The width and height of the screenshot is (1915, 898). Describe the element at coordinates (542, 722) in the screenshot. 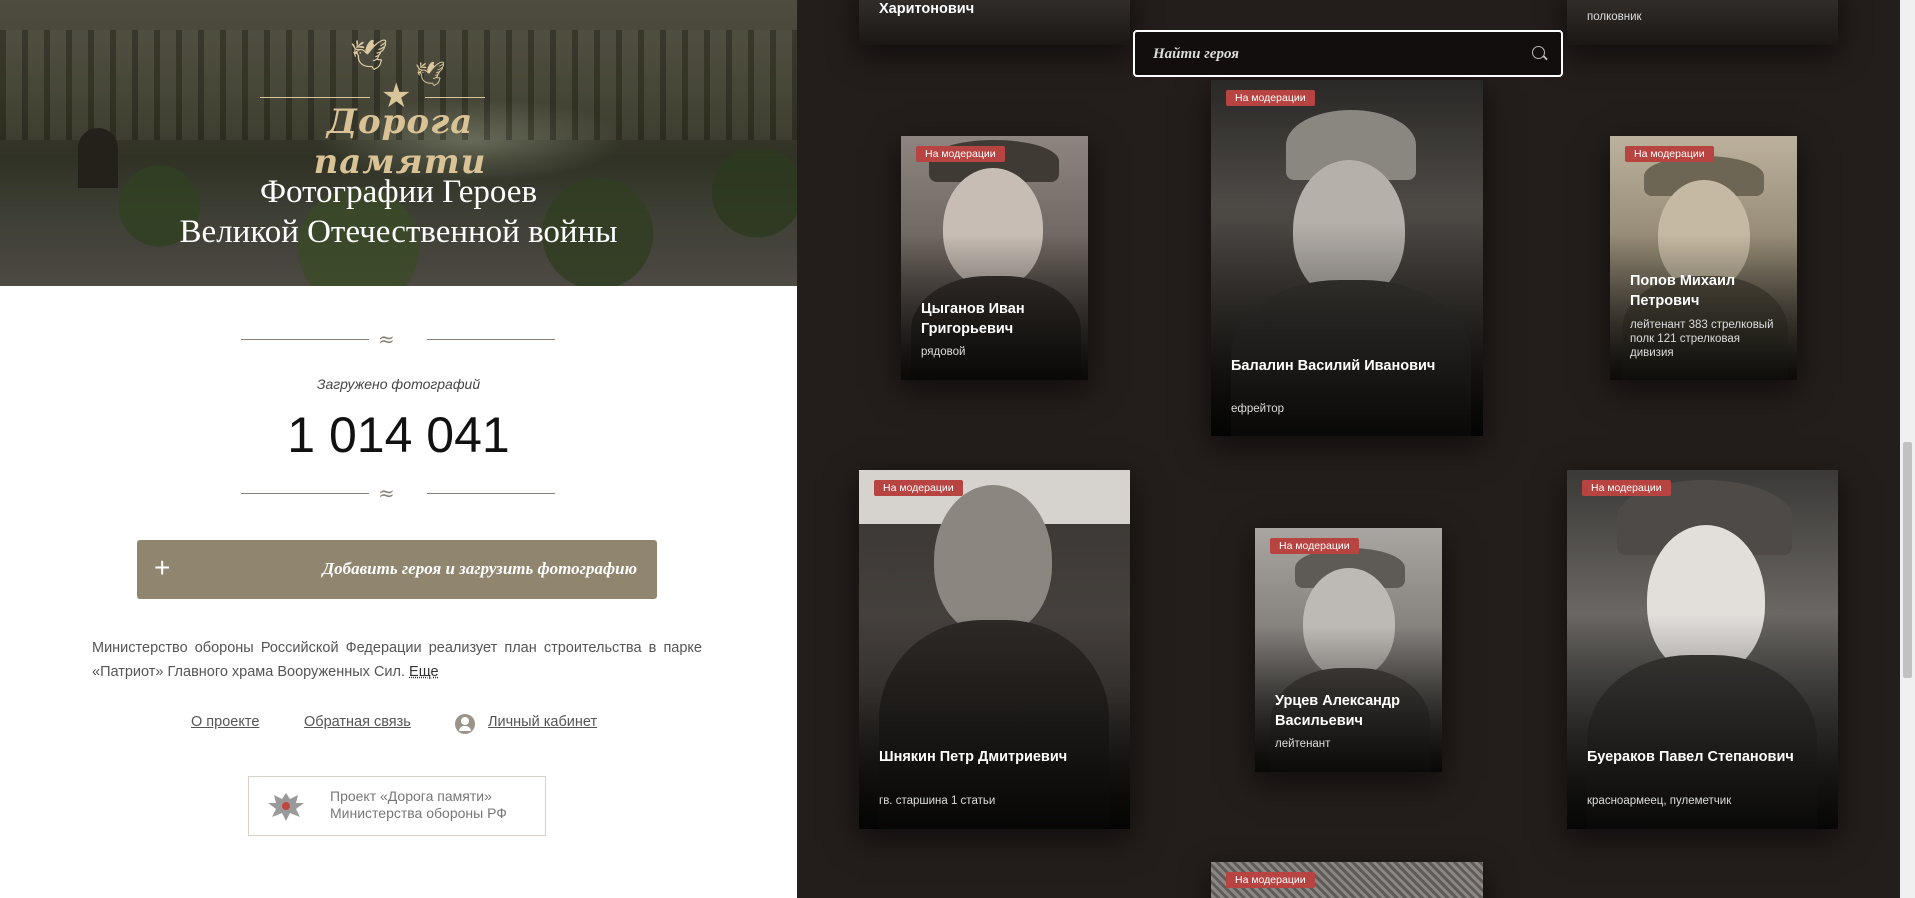

I see `personal-cabinet-link: Личный кабинет` at that location.